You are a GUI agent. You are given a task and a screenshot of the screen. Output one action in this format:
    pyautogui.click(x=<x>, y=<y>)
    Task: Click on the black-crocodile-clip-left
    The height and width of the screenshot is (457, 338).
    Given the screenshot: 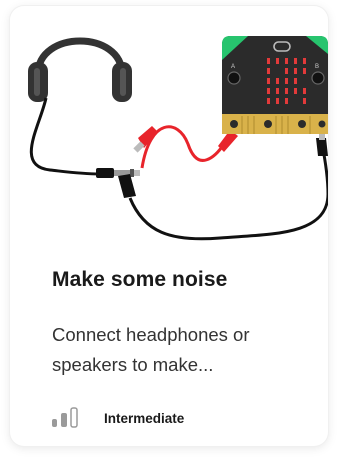 What is the action you would take?
    pyautogui.click(x=127, y=186)
    